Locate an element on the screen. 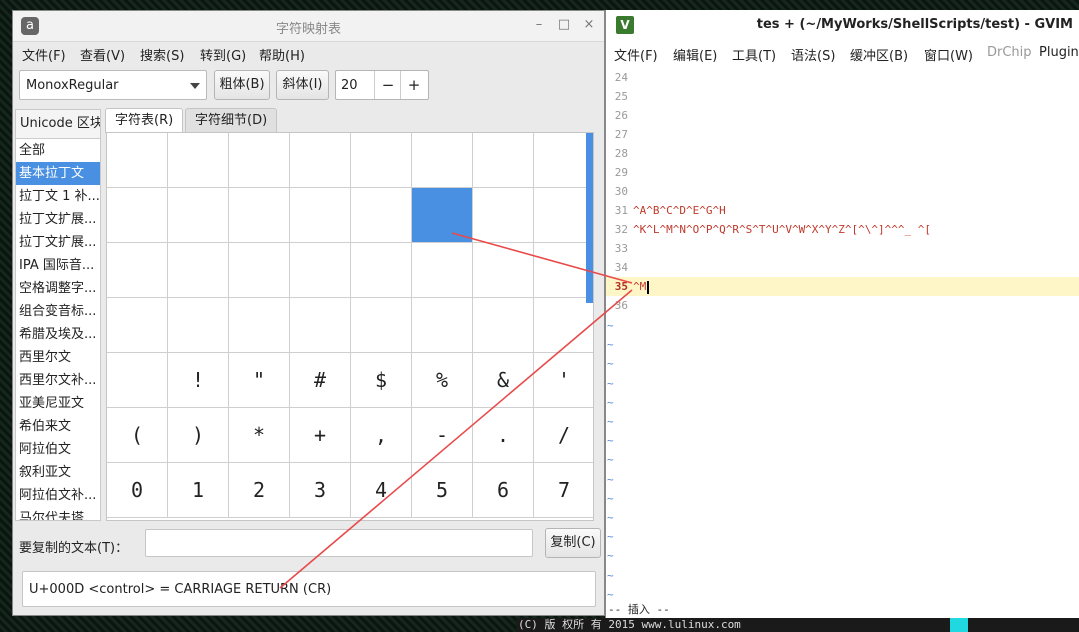 This screenshot has height=632, width=1079. menu-file: 文件(F) is located at coordinates (44, 54).